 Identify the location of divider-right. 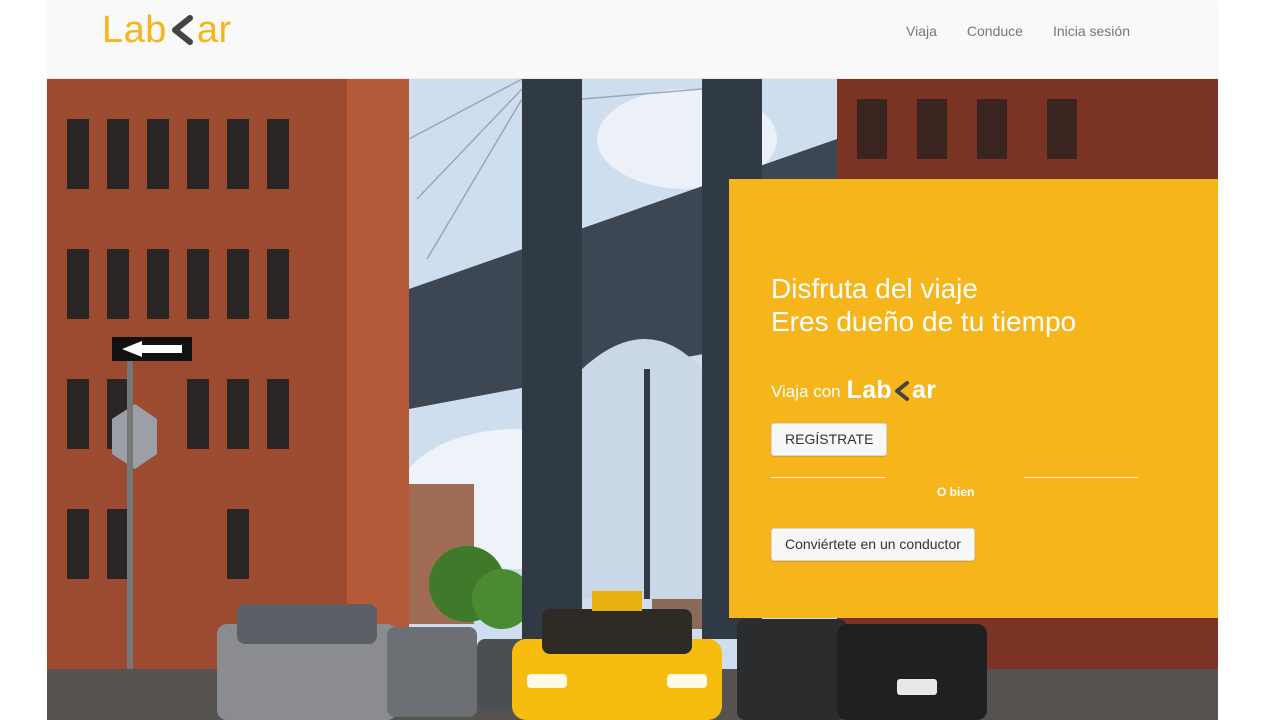
(1081, 477).